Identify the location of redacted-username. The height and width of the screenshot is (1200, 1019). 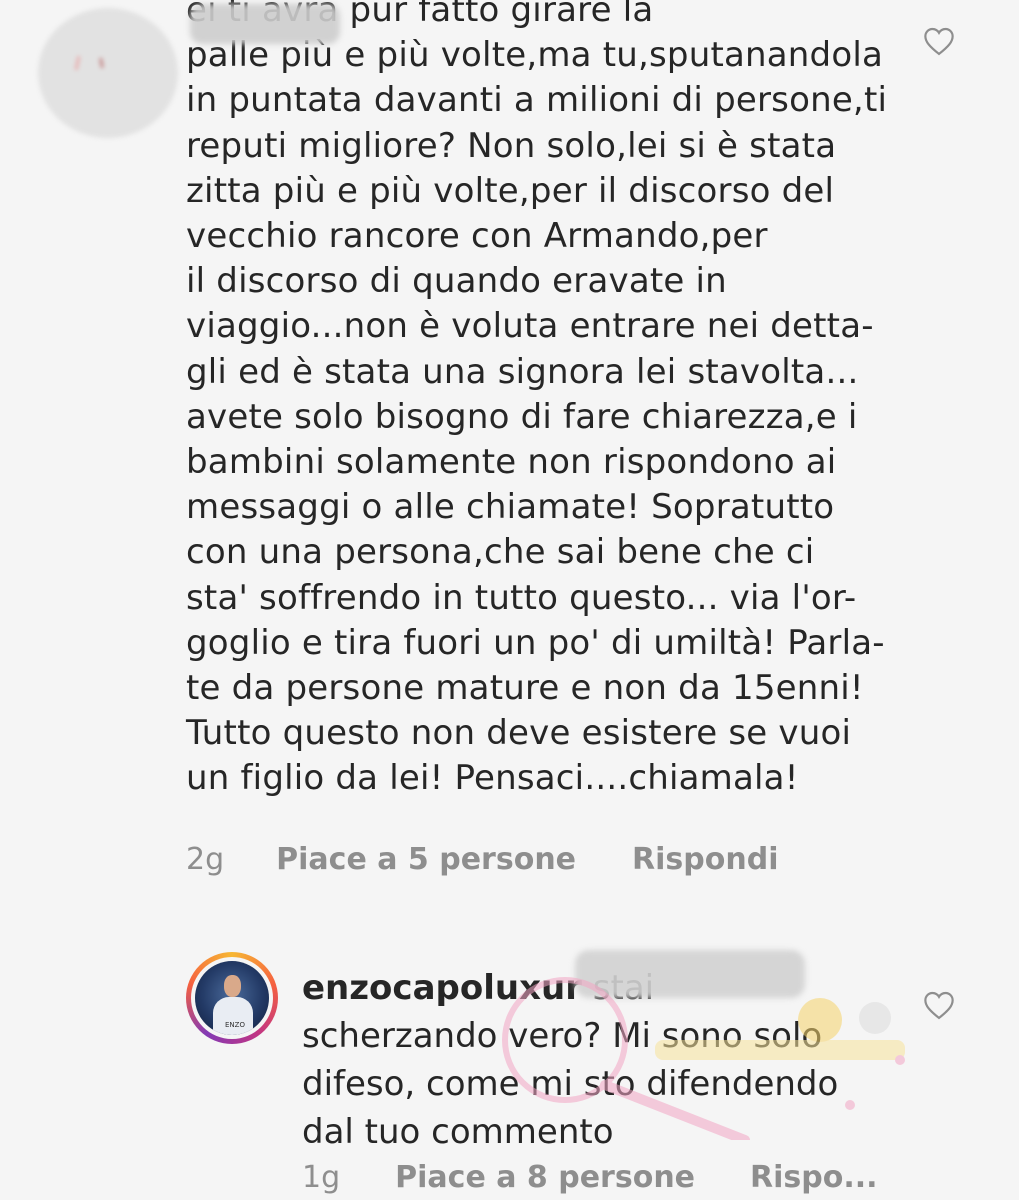
(265, 24).